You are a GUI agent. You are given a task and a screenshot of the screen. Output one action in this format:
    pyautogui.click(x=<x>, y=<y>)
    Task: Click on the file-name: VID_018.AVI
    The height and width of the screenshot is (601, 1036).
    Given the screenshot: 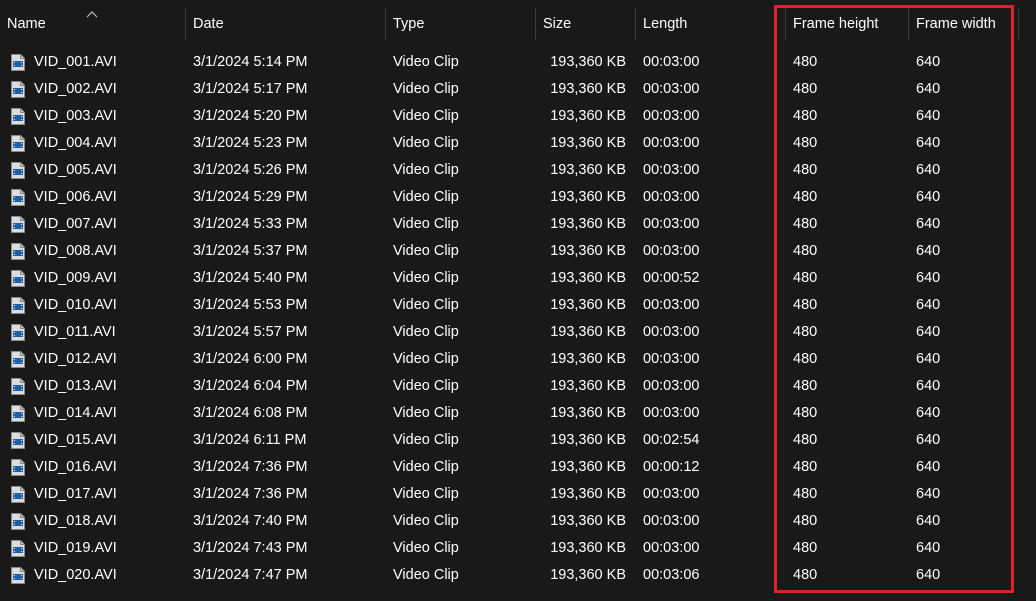 What is the action you would take?
    pyautogui.click(x=75, y=521)
    